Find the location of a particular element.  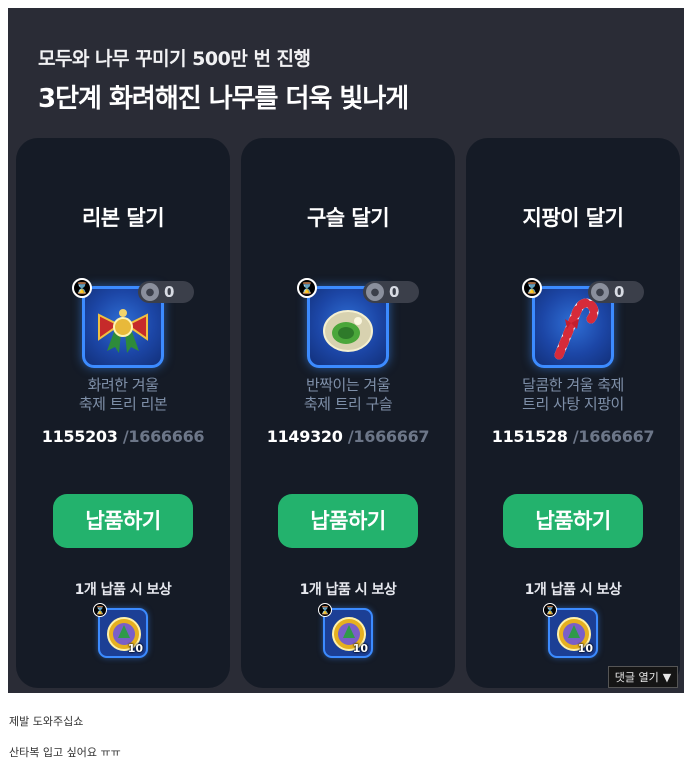

item-name-line2: 트리 사탕 지팡이 is located at coordinates (573, 404).